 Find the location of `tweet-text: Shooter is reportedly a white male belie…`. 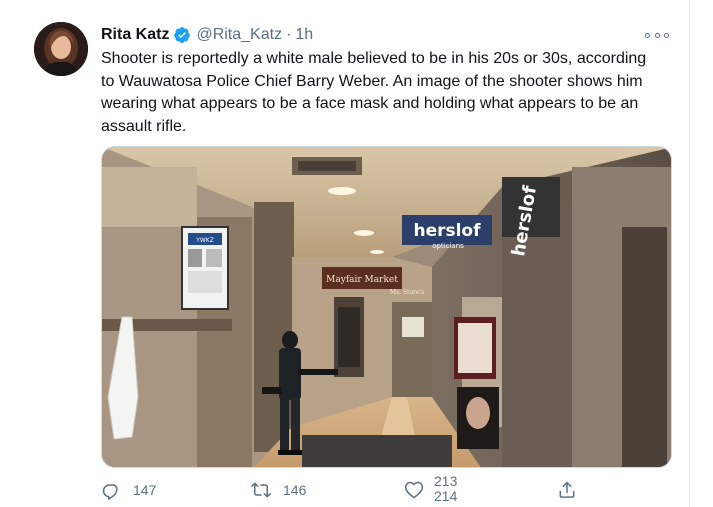

tweet-text: Shooter is reportedly a white male belie… is located at coordinates (374, 92).